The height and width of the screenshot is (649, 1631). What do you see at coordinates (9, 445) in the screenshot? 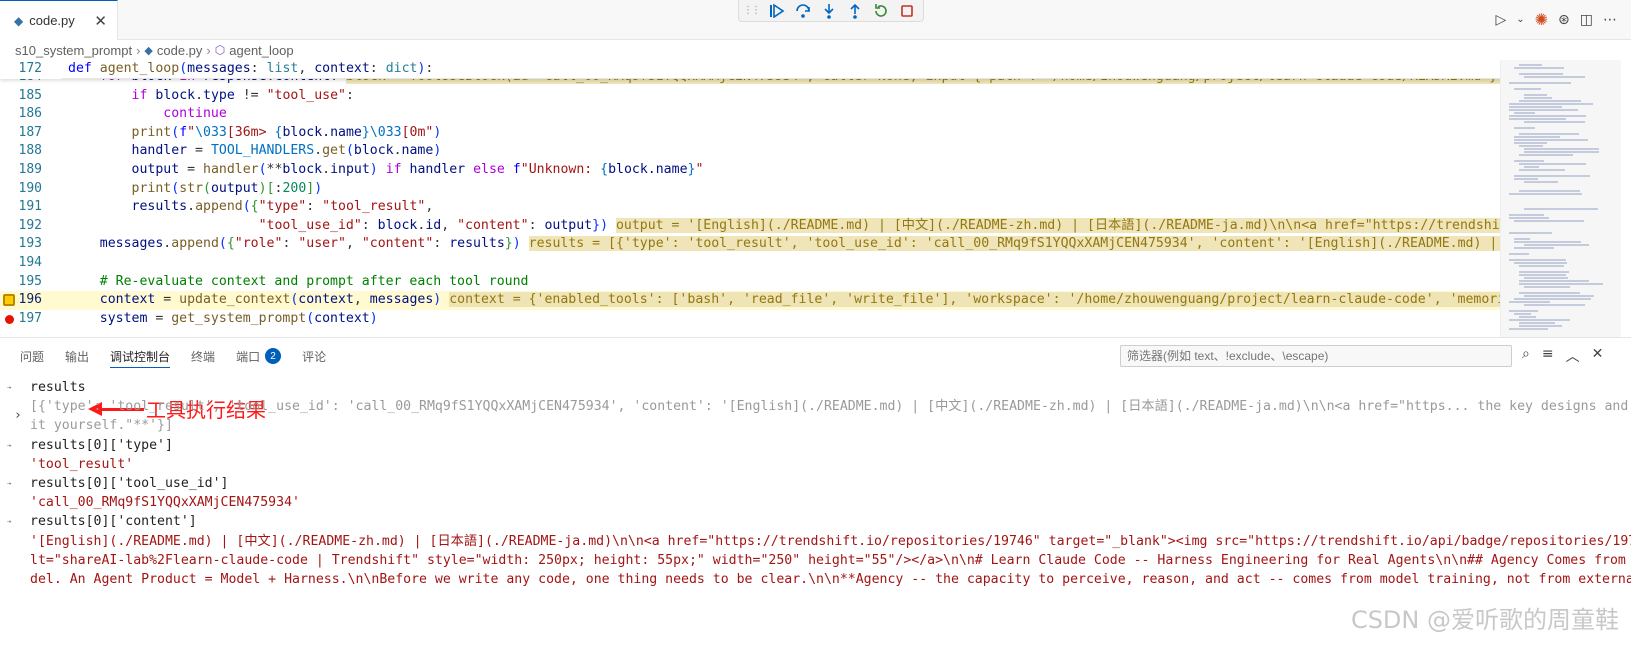
I see `input-arrow-icon: ➔` at bounding box center [9, 445].